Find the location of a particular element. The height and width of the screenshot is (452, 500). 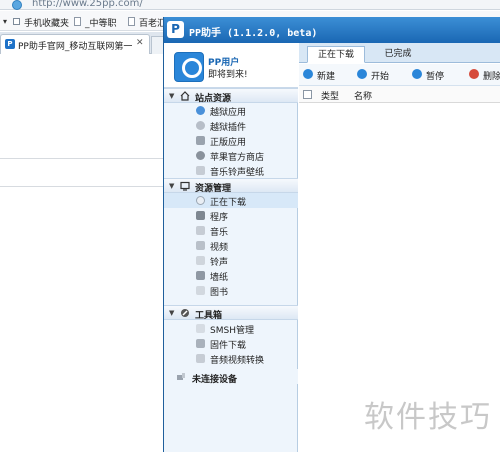

plus-icon is located at coordinates (308, 74).